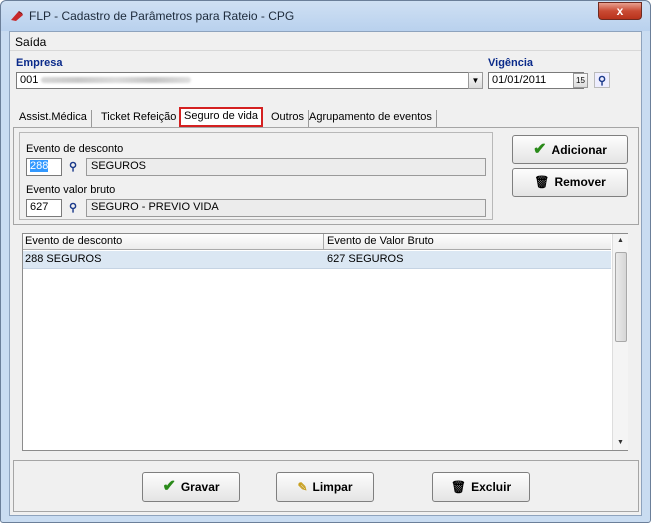 This screenshot has height=523, width=651. I want to click on table-row: 288 SEGUROS 627 SEGUROS, so click(317, 260).